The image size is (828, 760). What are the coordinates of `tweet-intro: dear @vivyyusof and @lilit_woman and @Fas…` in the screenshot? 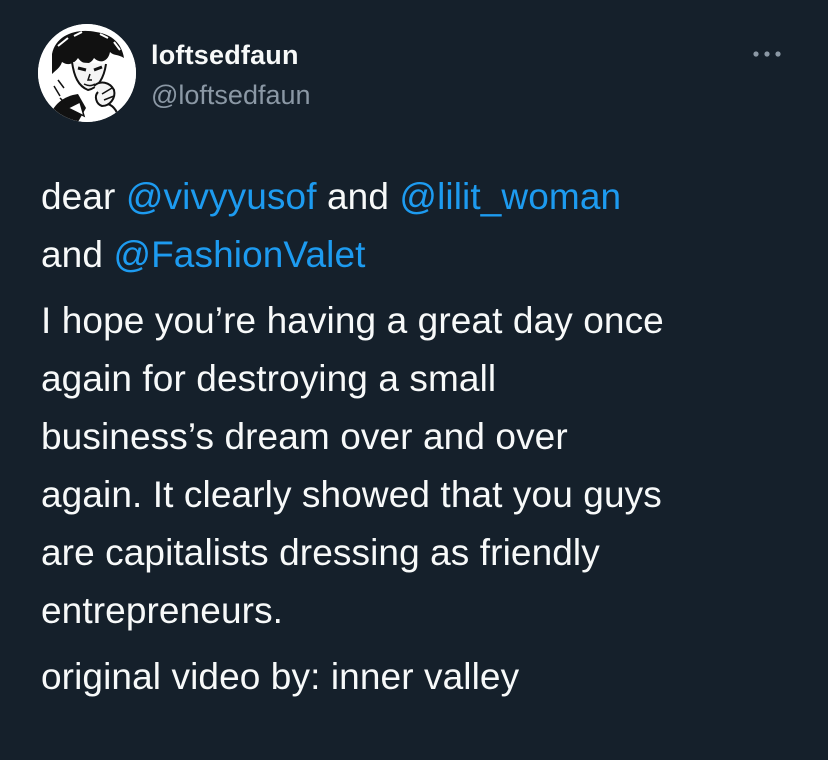 It's located at (421, 226).